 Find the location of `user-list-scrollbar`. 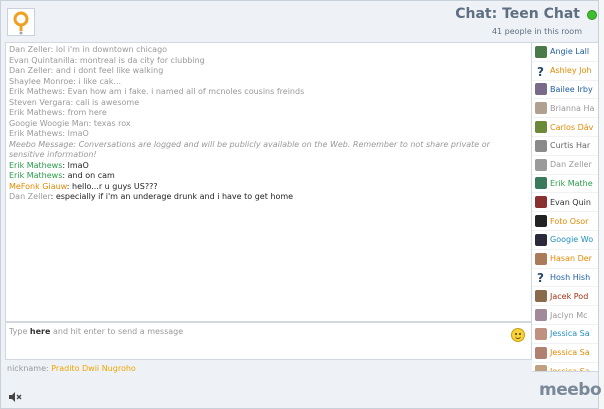

user-list-scrollbar is located at coordinates (601, 207).